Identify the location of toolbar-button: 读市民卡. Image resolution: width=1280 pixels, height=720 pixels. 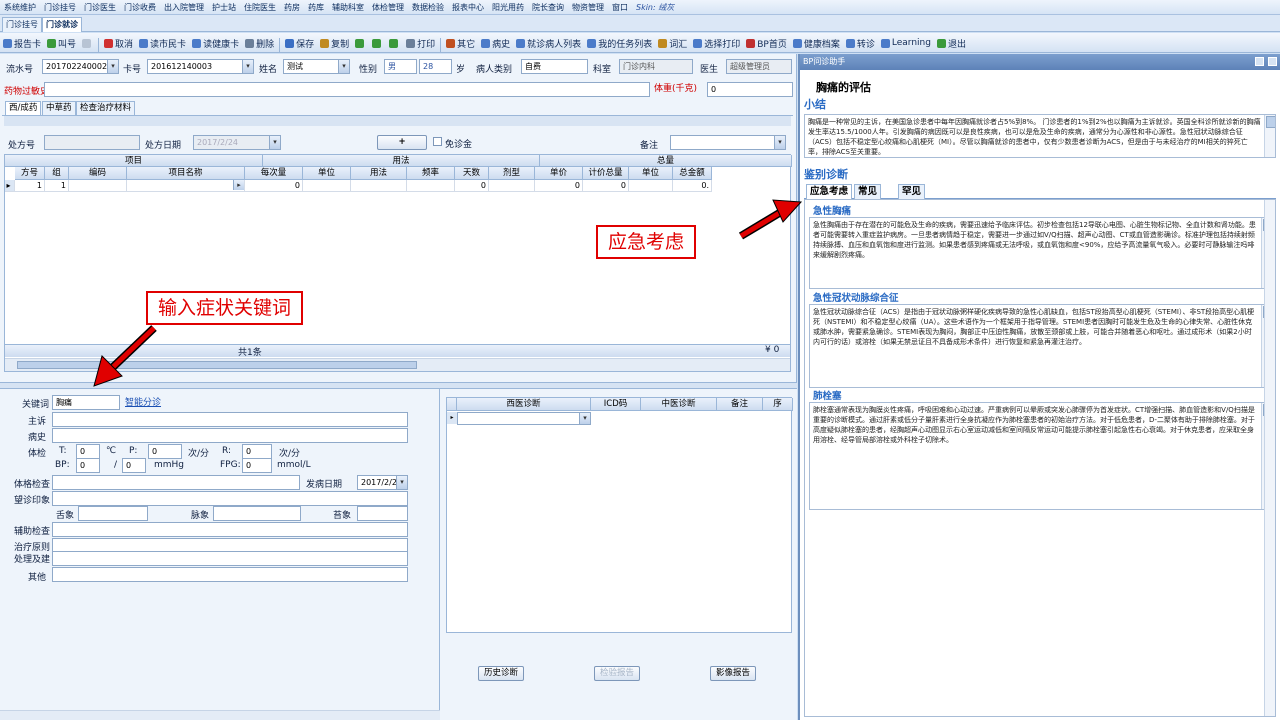
(162, 42).